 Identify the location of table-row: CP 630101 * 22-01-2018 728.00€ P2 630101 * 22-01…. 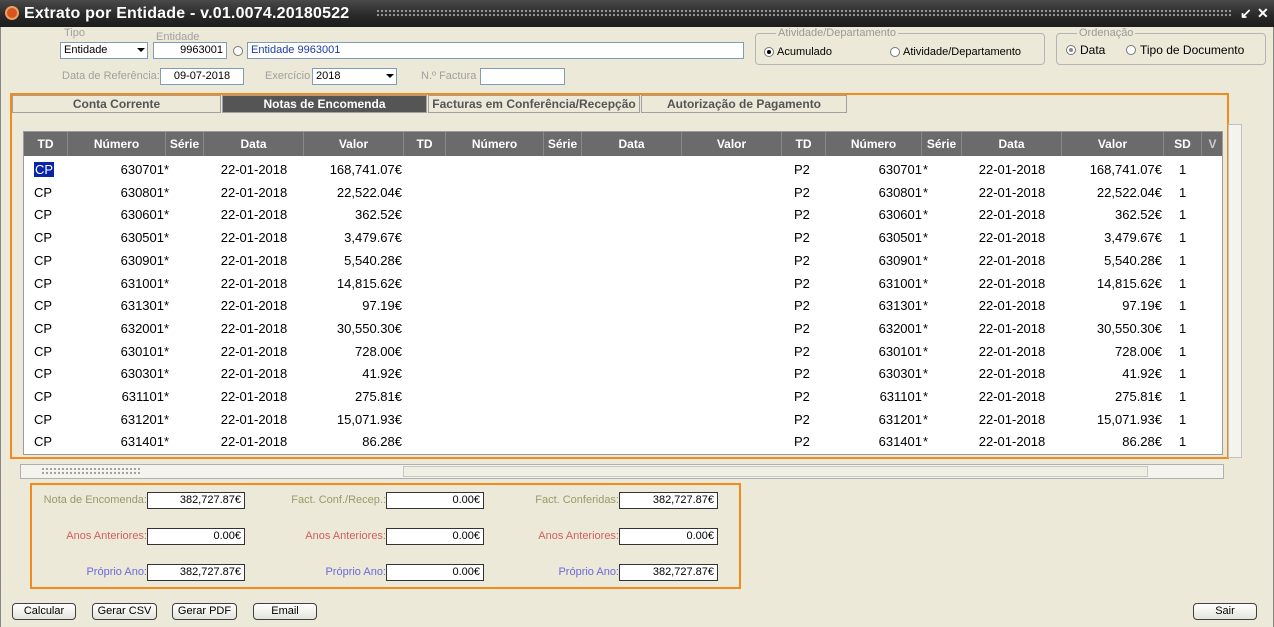
(623, 352).